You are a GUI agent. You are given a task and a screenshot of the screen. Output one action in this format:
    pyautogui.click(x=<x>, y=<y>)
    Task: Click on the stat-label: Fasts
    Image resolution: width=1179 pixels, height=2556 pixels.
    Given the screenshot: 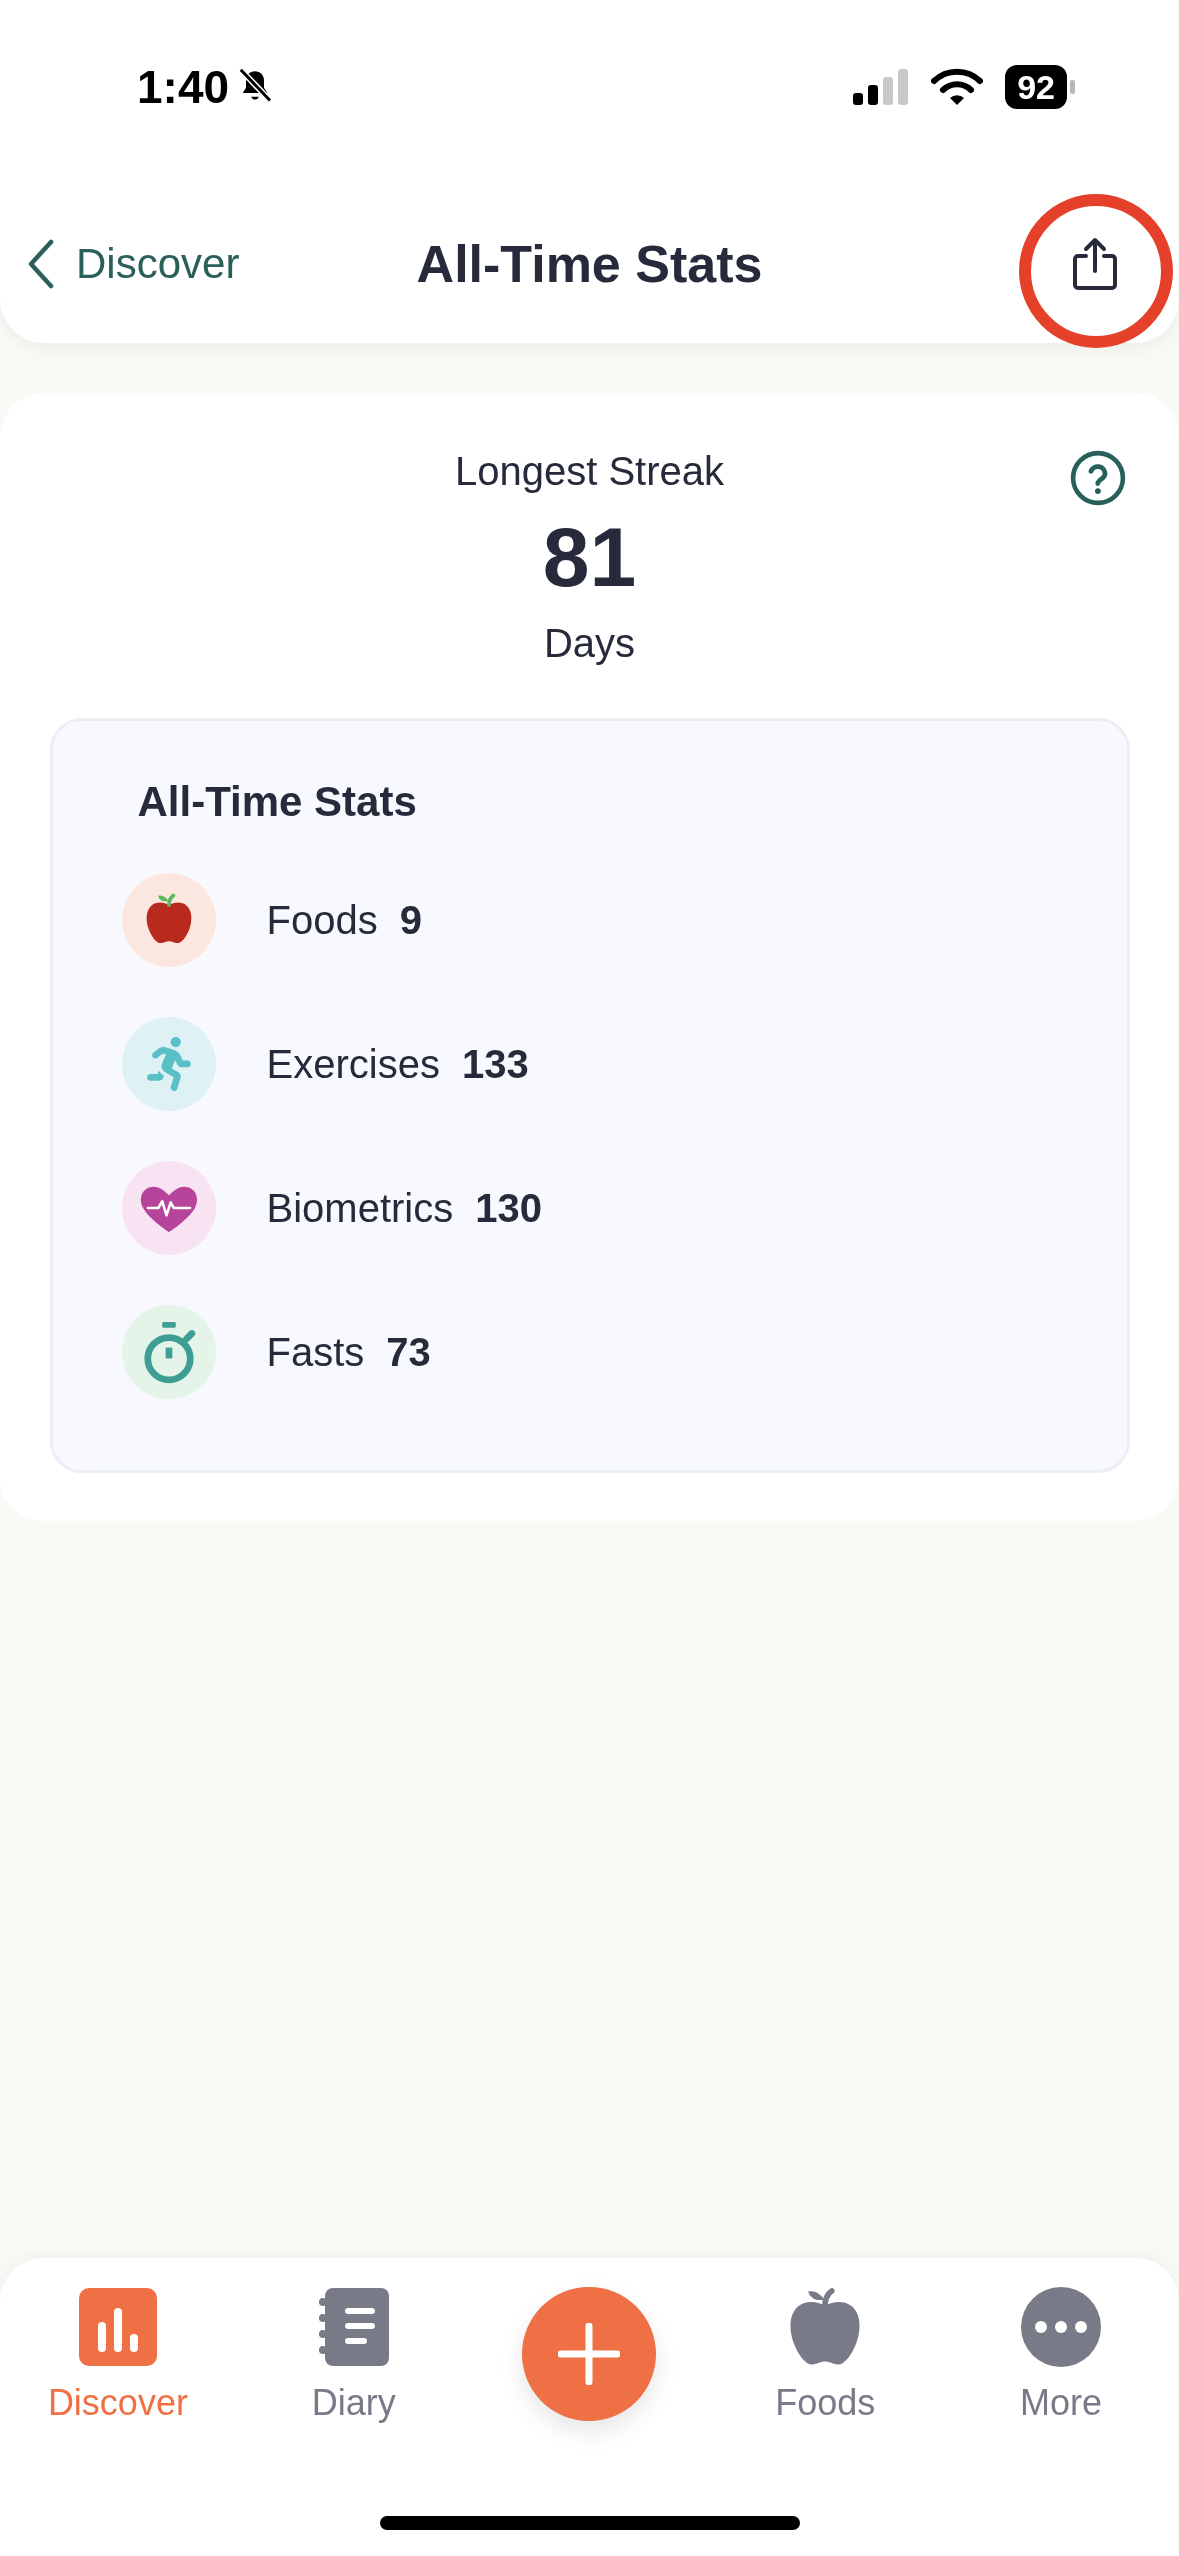 What is the action you would take?
    pyautogui.click(x=315, y=1352)
    